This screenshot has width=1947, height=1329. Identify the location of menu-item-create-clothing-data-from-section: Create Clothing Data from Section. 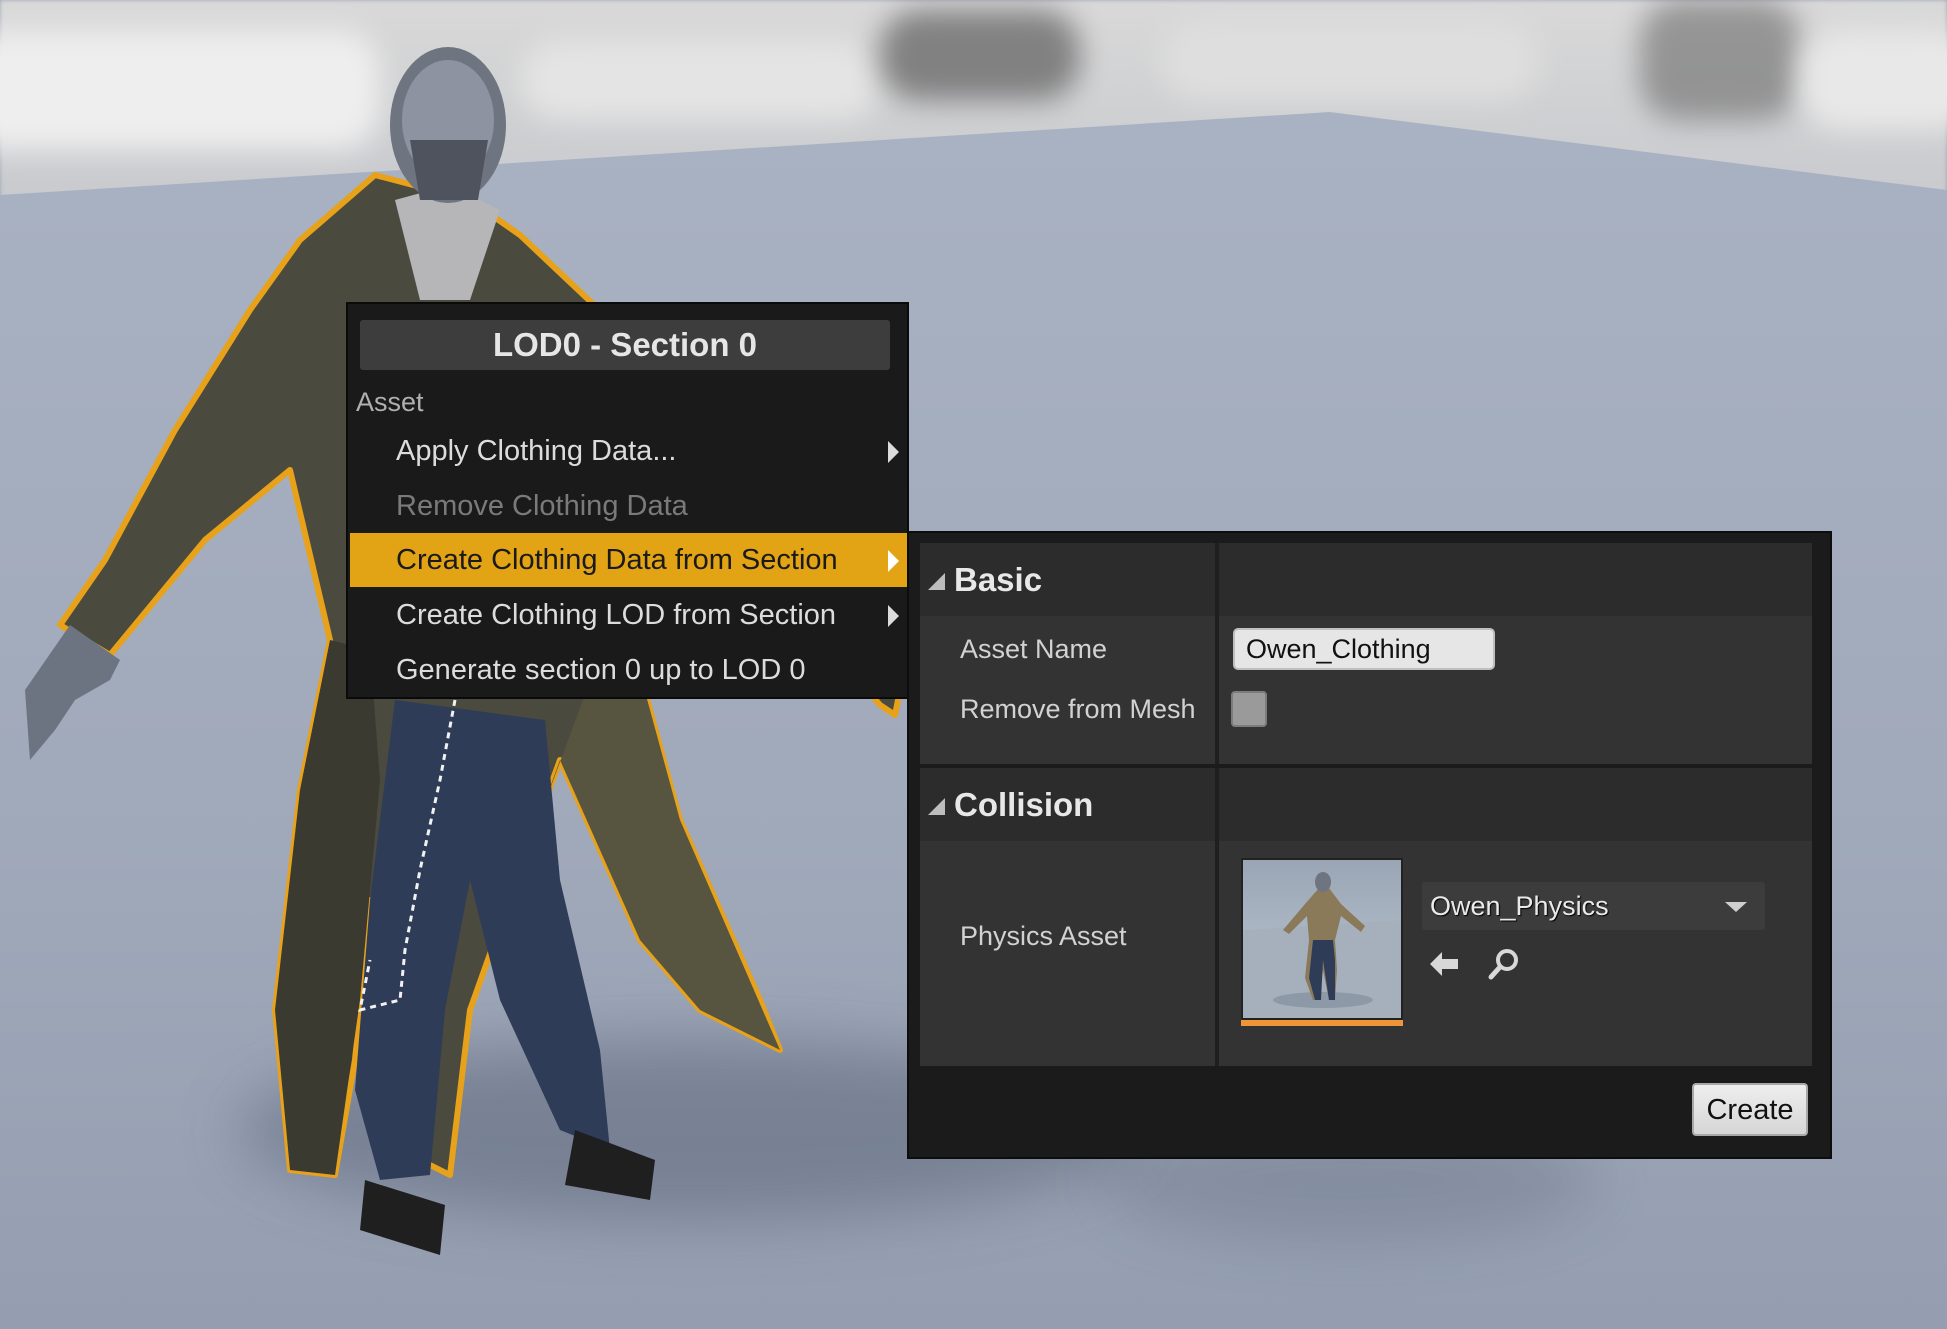
(628, 560).